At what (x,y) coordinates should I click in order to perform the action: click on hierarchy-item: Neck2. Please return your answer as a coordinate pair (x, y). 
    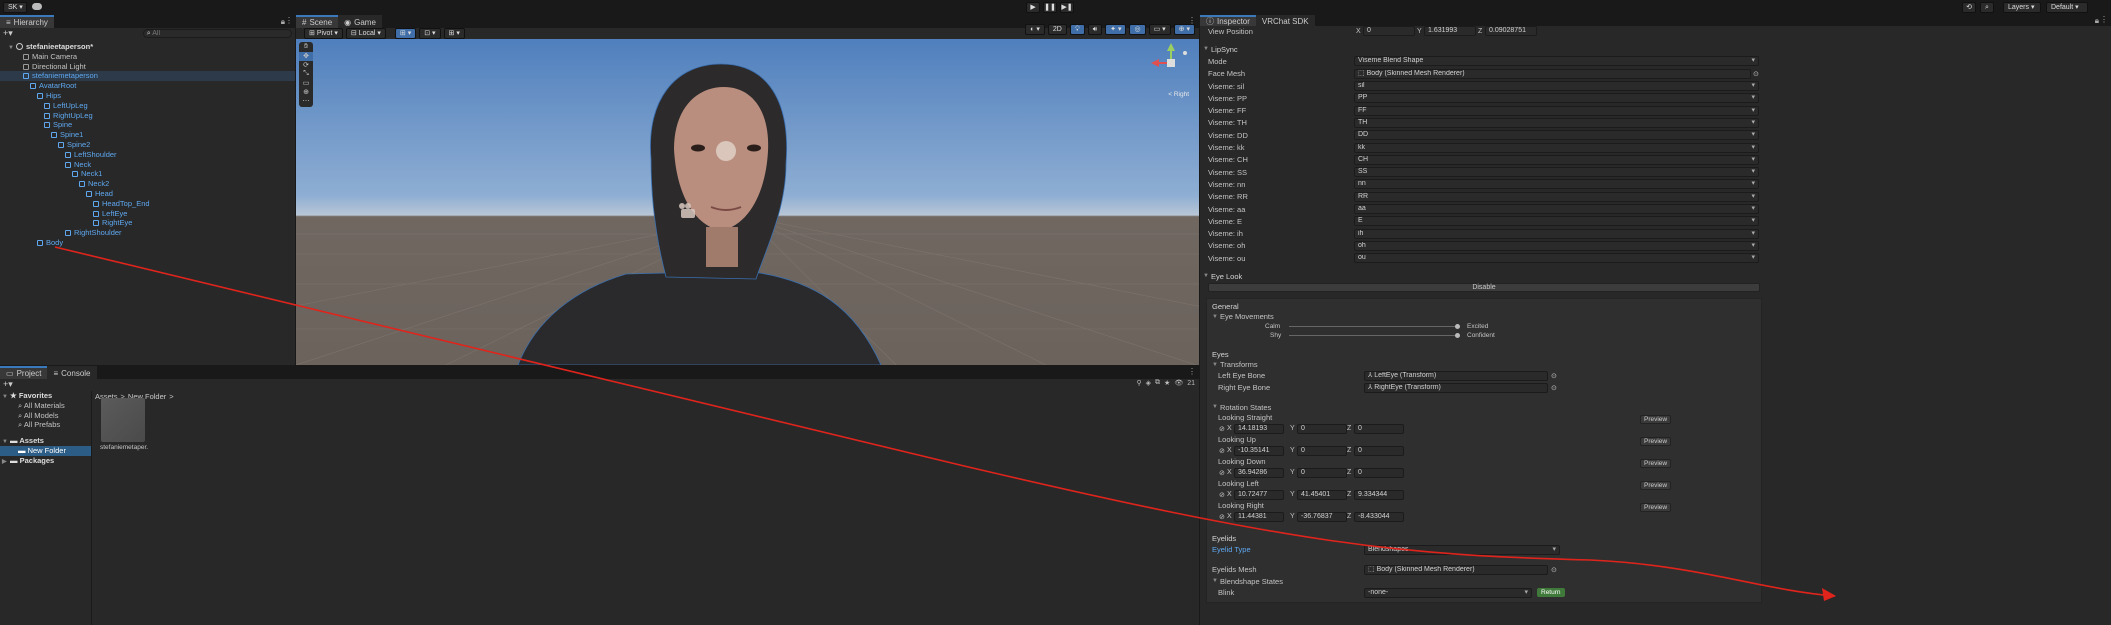
    Looking at the image, I should click on (147, 184).